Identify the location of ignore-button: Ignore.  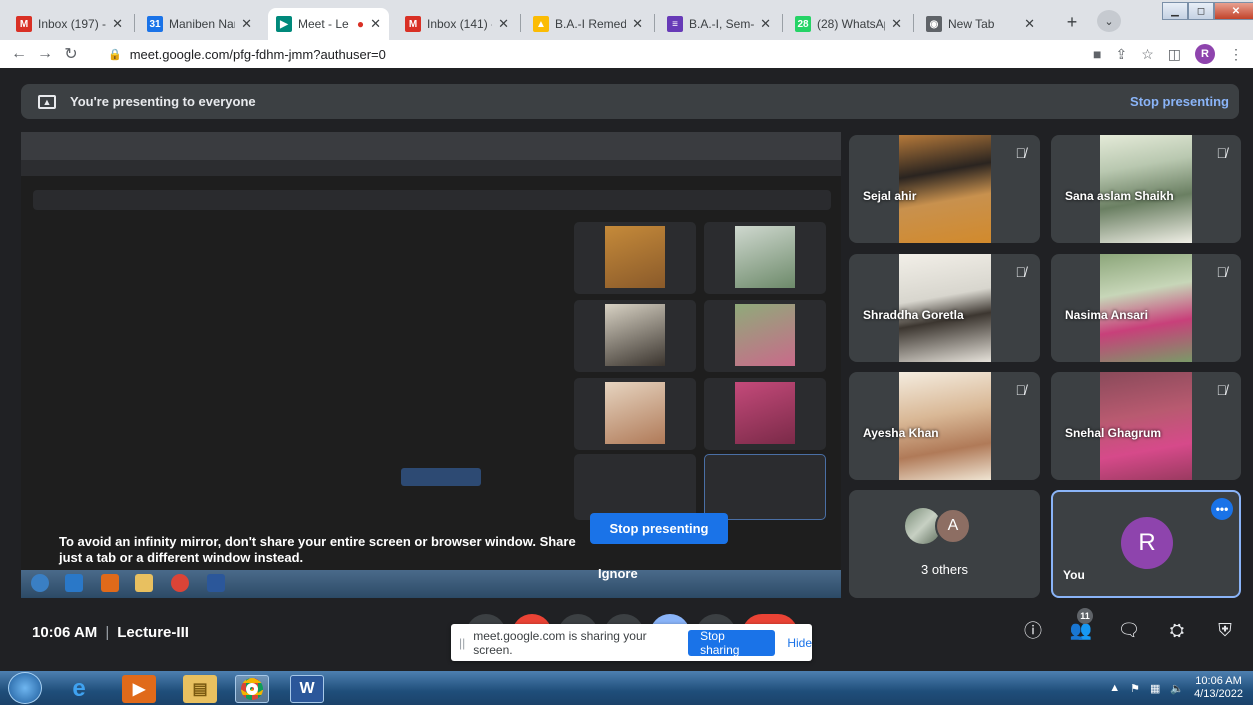
(618, 573).